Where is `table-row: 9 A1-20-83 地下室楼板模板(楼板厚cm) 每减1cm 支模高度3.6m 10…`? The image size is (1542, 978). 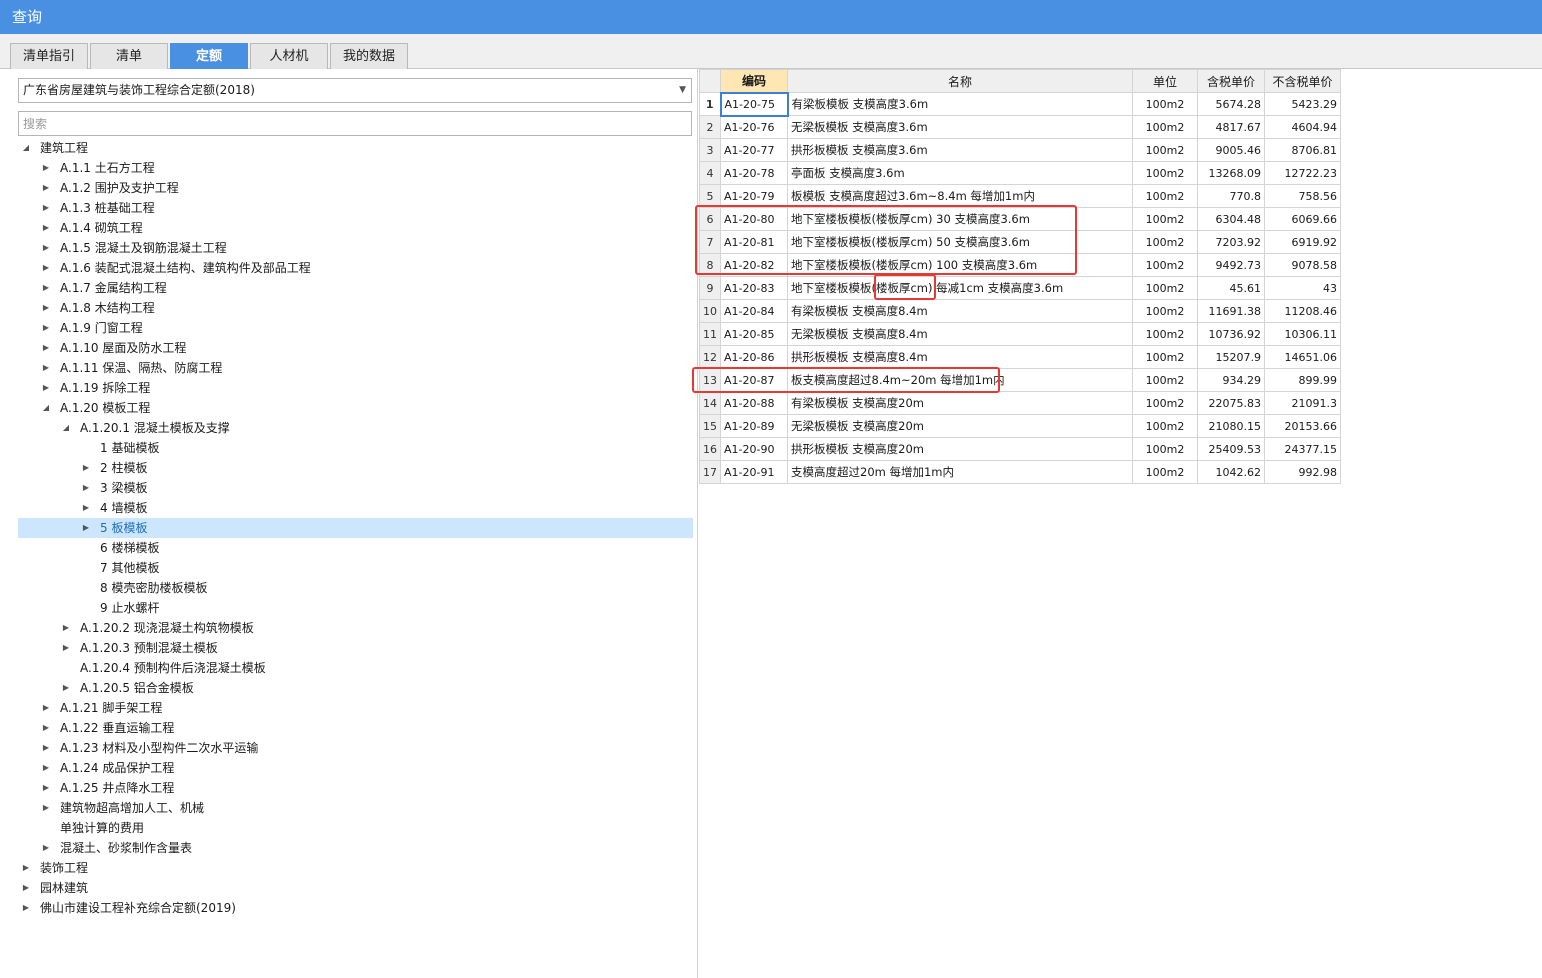 table-row: 9 A1-20-83 地下室楼板模板(楼板厚cm) 每减1cm 支模高度3.6m 10… is located at coordinates (1020, 288).